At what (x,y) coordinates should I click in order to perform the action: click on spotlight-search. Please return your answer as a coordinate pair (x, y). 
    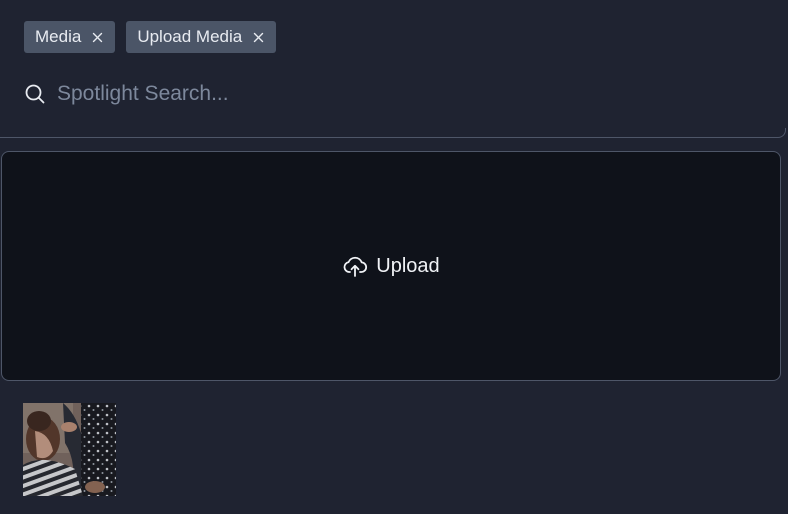
    Looking at the image, I should click on (240, 94).